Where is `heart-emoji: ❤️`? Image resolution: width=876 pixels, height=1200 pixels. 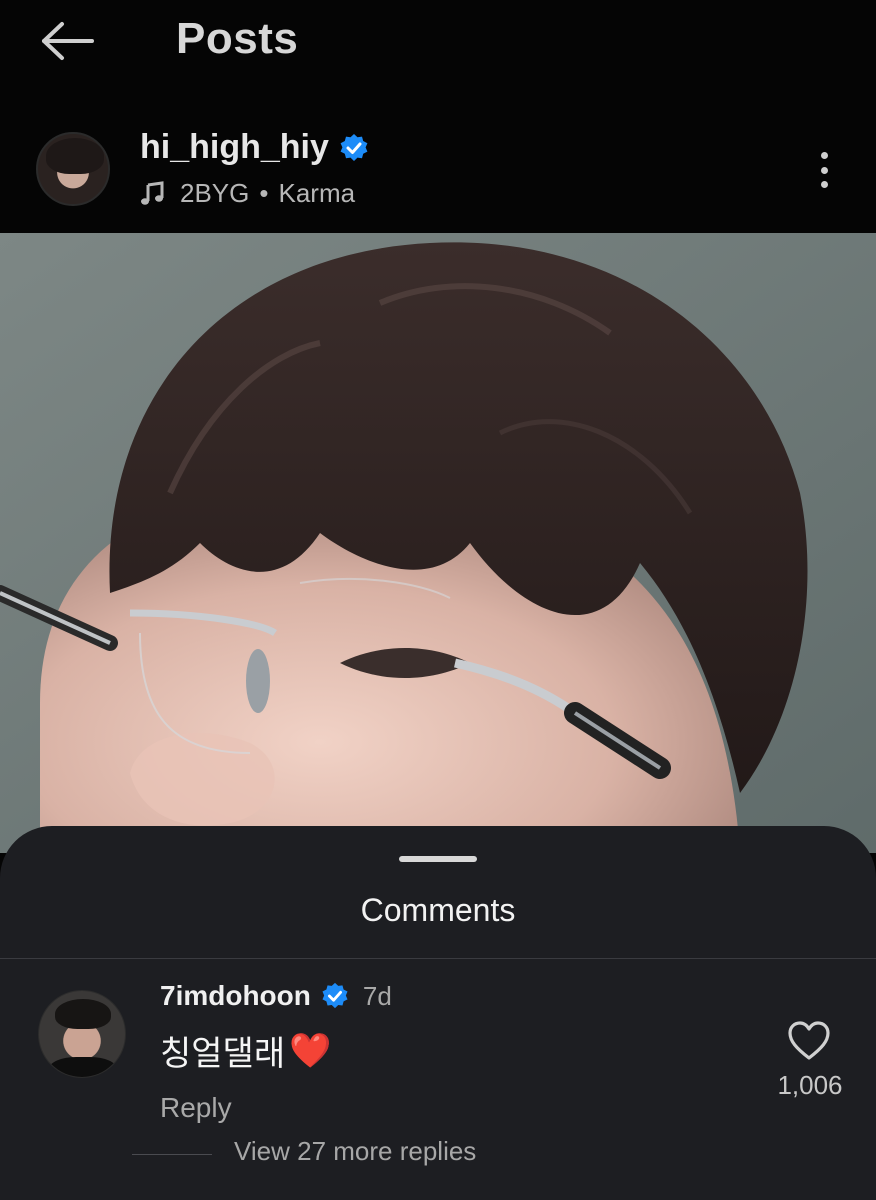 heart-emoji: ❤️ is located at coordinates (310, 1050).